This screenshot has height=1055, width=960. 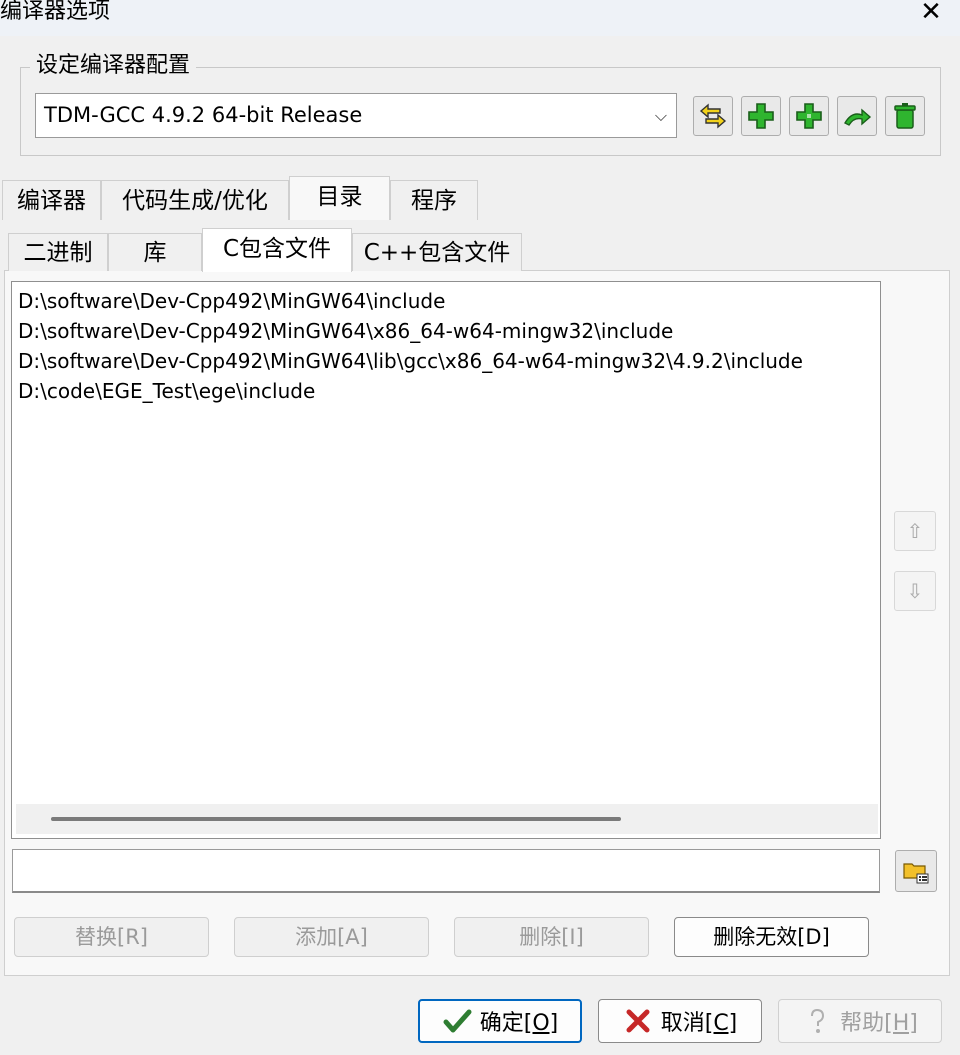 What do you see at coordinates (113, 66) in the screenshot?
I see `compiler-config-label: 设定编译器配置` at bounding box center [113, 66].